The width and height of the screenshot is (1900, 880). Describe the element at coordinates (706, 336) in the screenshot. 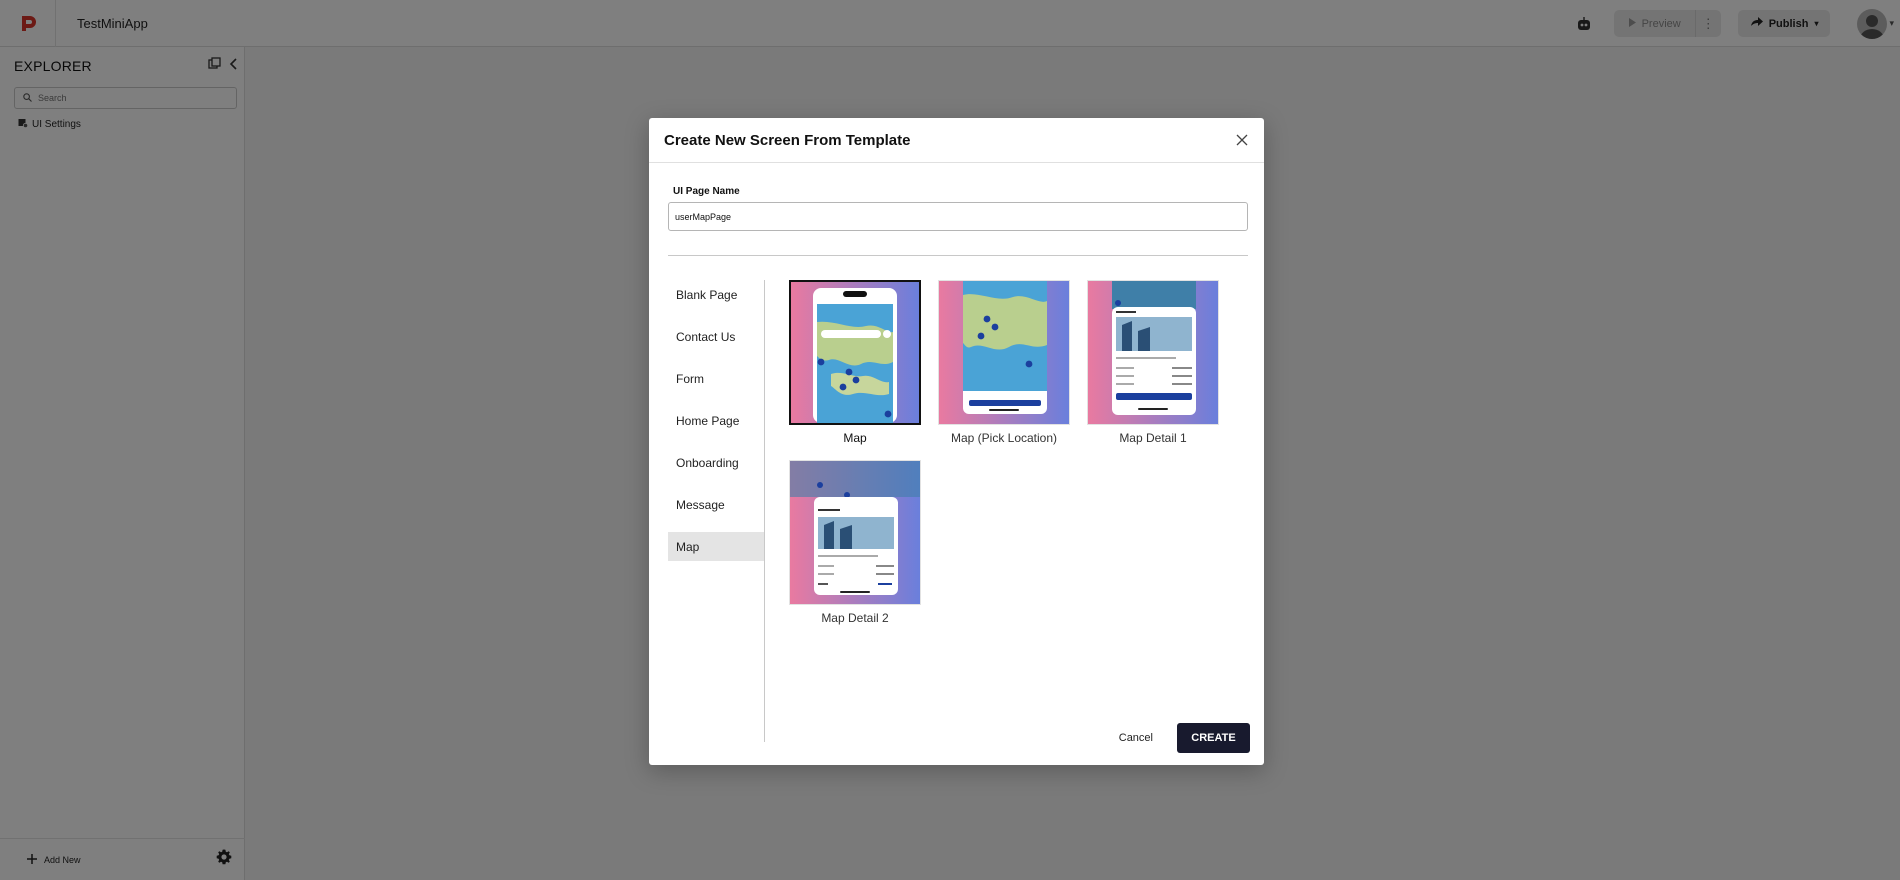

I see `category-label: Contact Us` at that location.